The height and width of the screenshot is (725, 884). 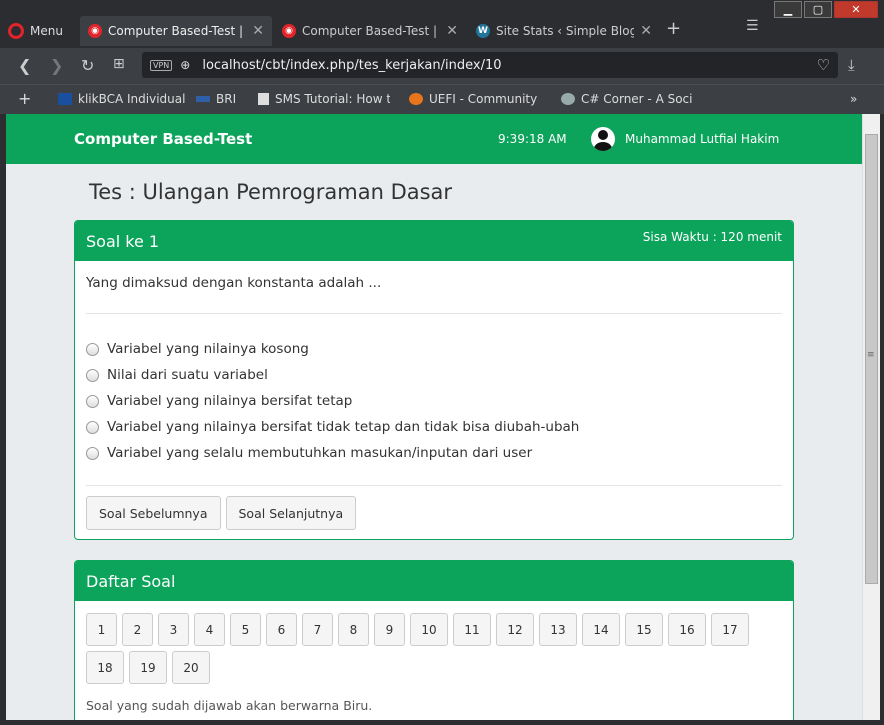 I want to click on page-favicon-icon, so click(x=263, y=99).